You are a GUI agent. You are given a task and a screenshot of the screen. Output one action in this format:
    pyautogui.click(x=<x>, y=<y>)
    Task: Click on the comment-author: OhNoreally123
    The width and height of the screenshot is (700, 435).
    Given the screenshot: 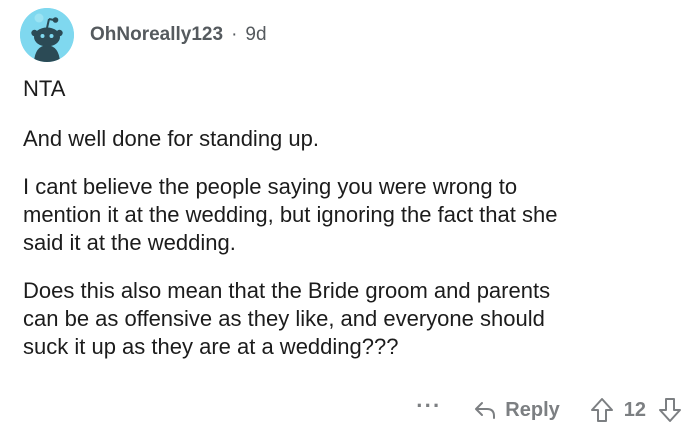 What is the action you would take?
    pyautogui.click(x=156, y=35)
    